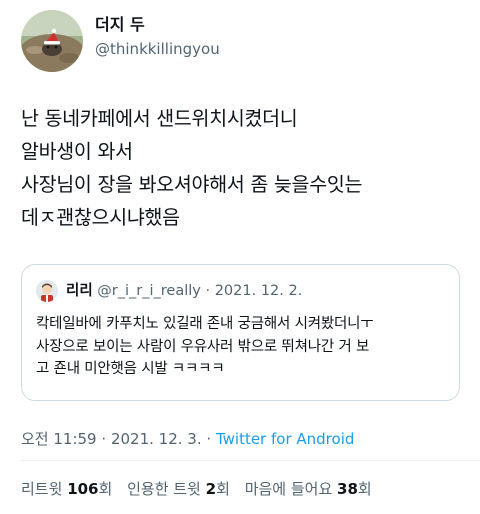  Describe the element at coordinates (347, 489) in the screenshot. I see `likes-count: 38` at that location.